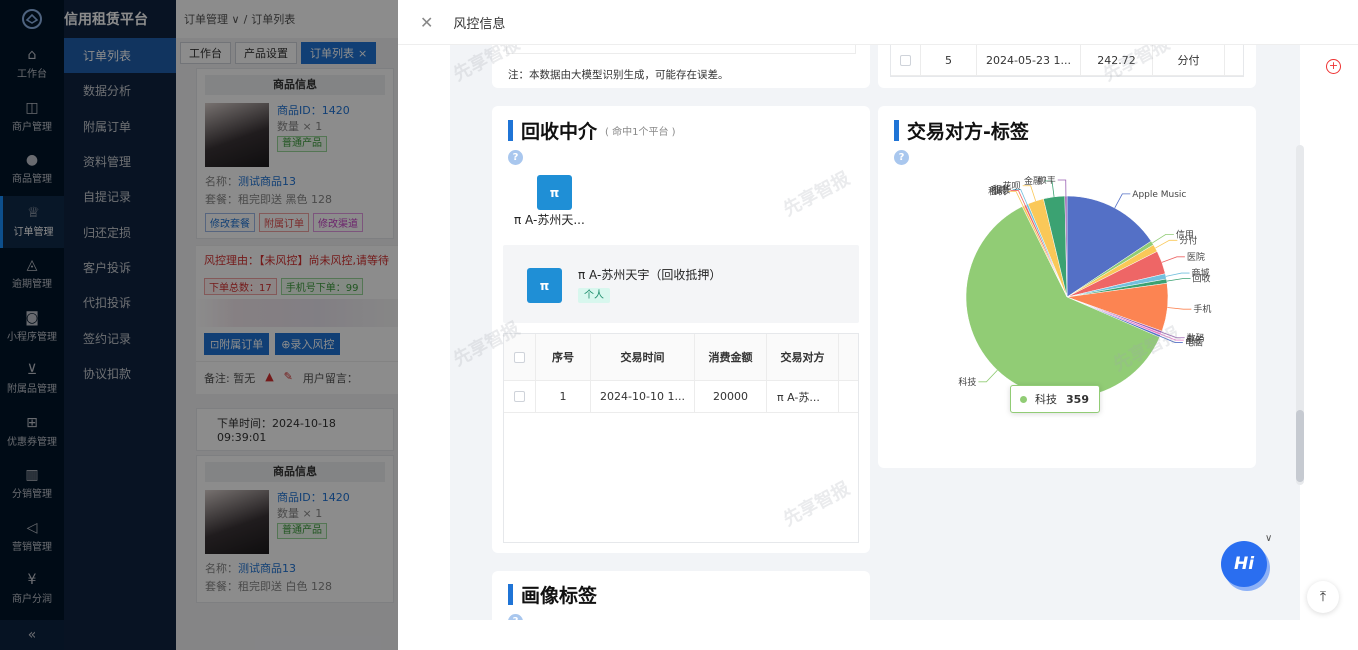 This screenshot has height=650, width=1358. What do you see at coordinates (681, 284) in the screenshot?
I see `platform-card: π π A-苏州天宇（回收抵押） 个人` at bounding box center [681, 284].